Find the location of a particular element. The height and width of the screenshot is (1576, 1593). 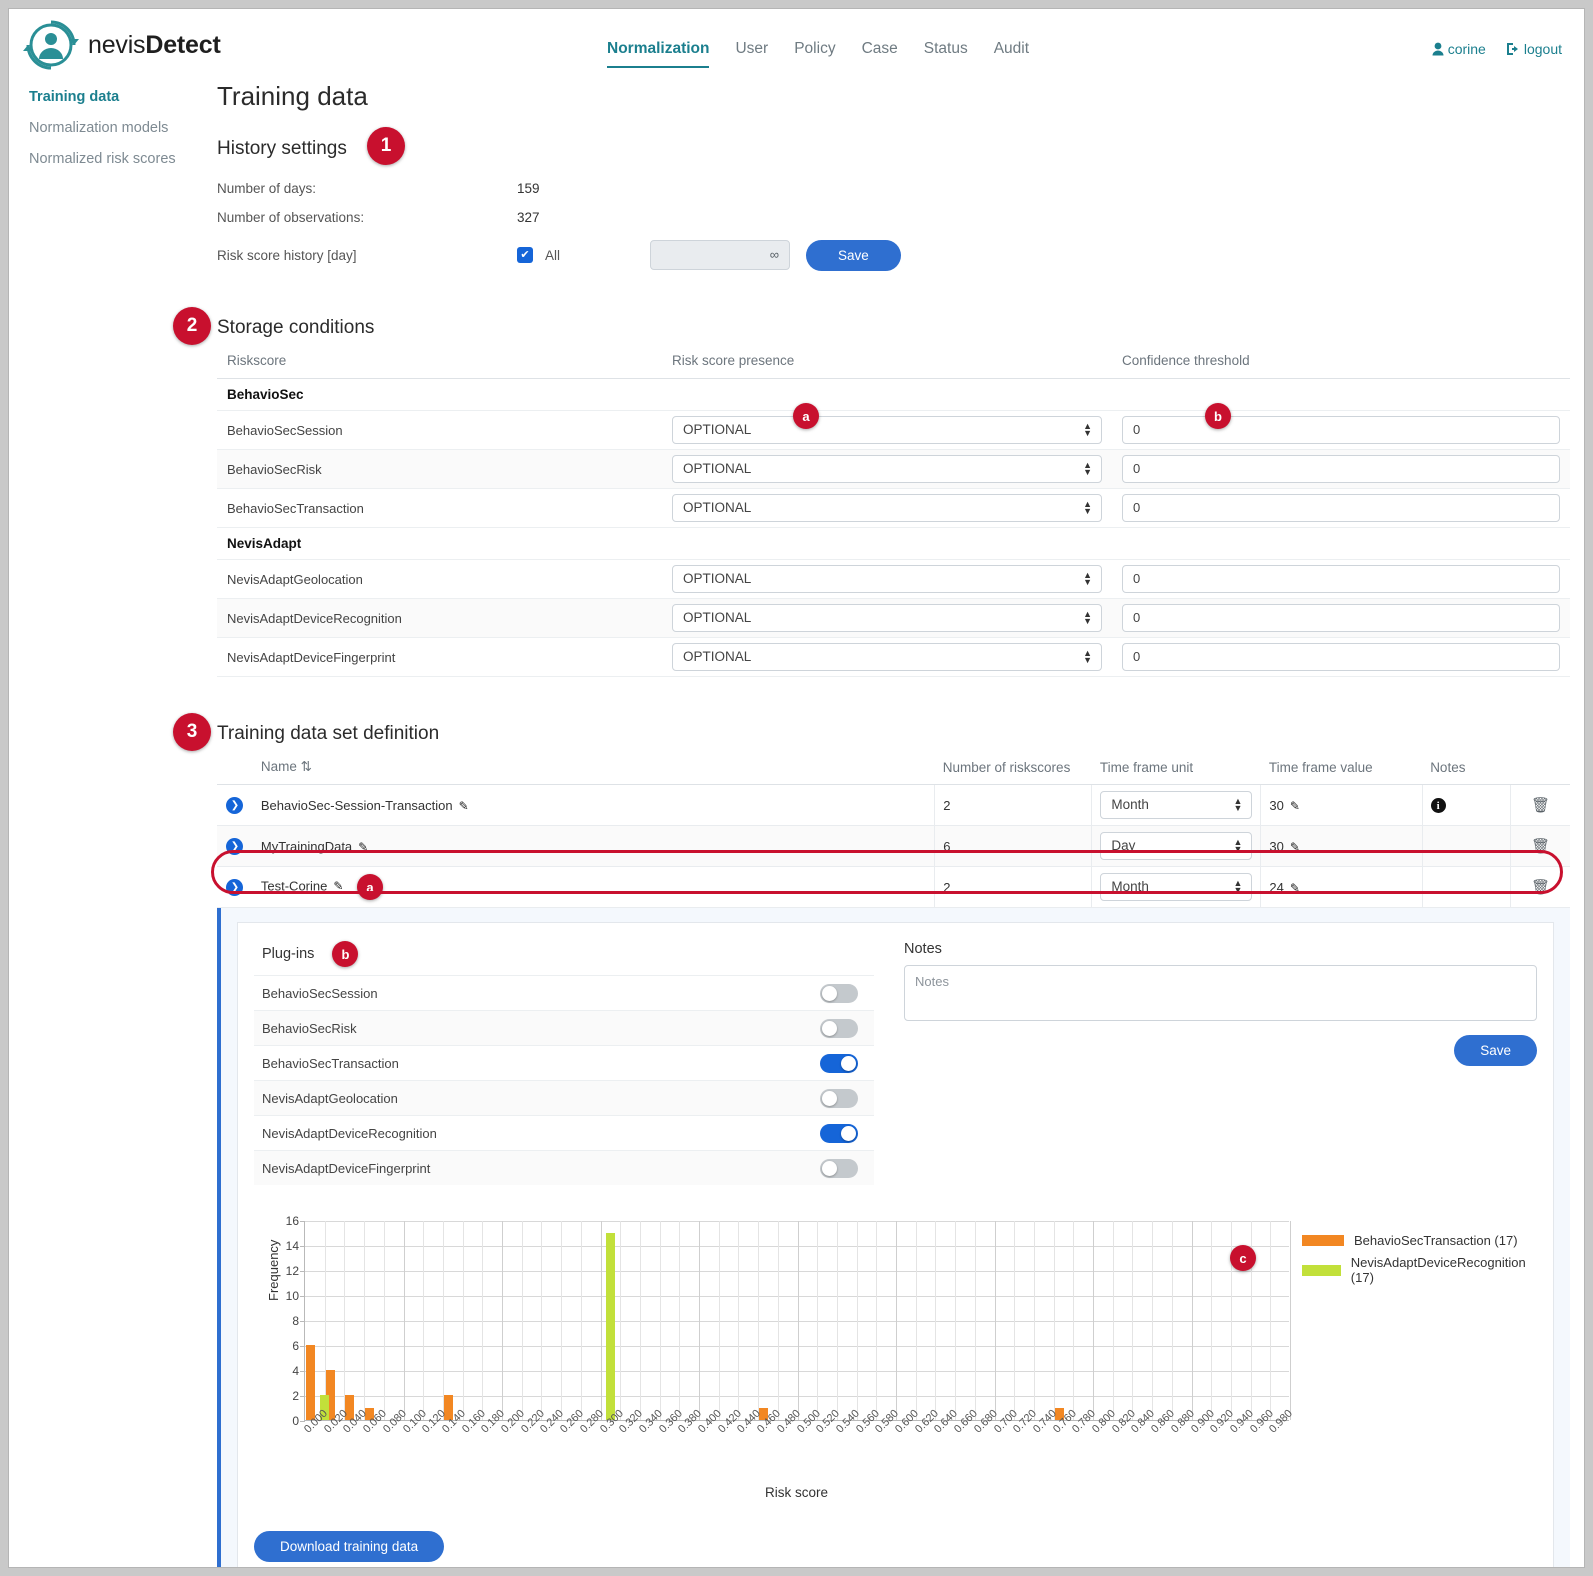

sidebar-item-normalization-models: Normalization models is located at coordinates (119, 128).